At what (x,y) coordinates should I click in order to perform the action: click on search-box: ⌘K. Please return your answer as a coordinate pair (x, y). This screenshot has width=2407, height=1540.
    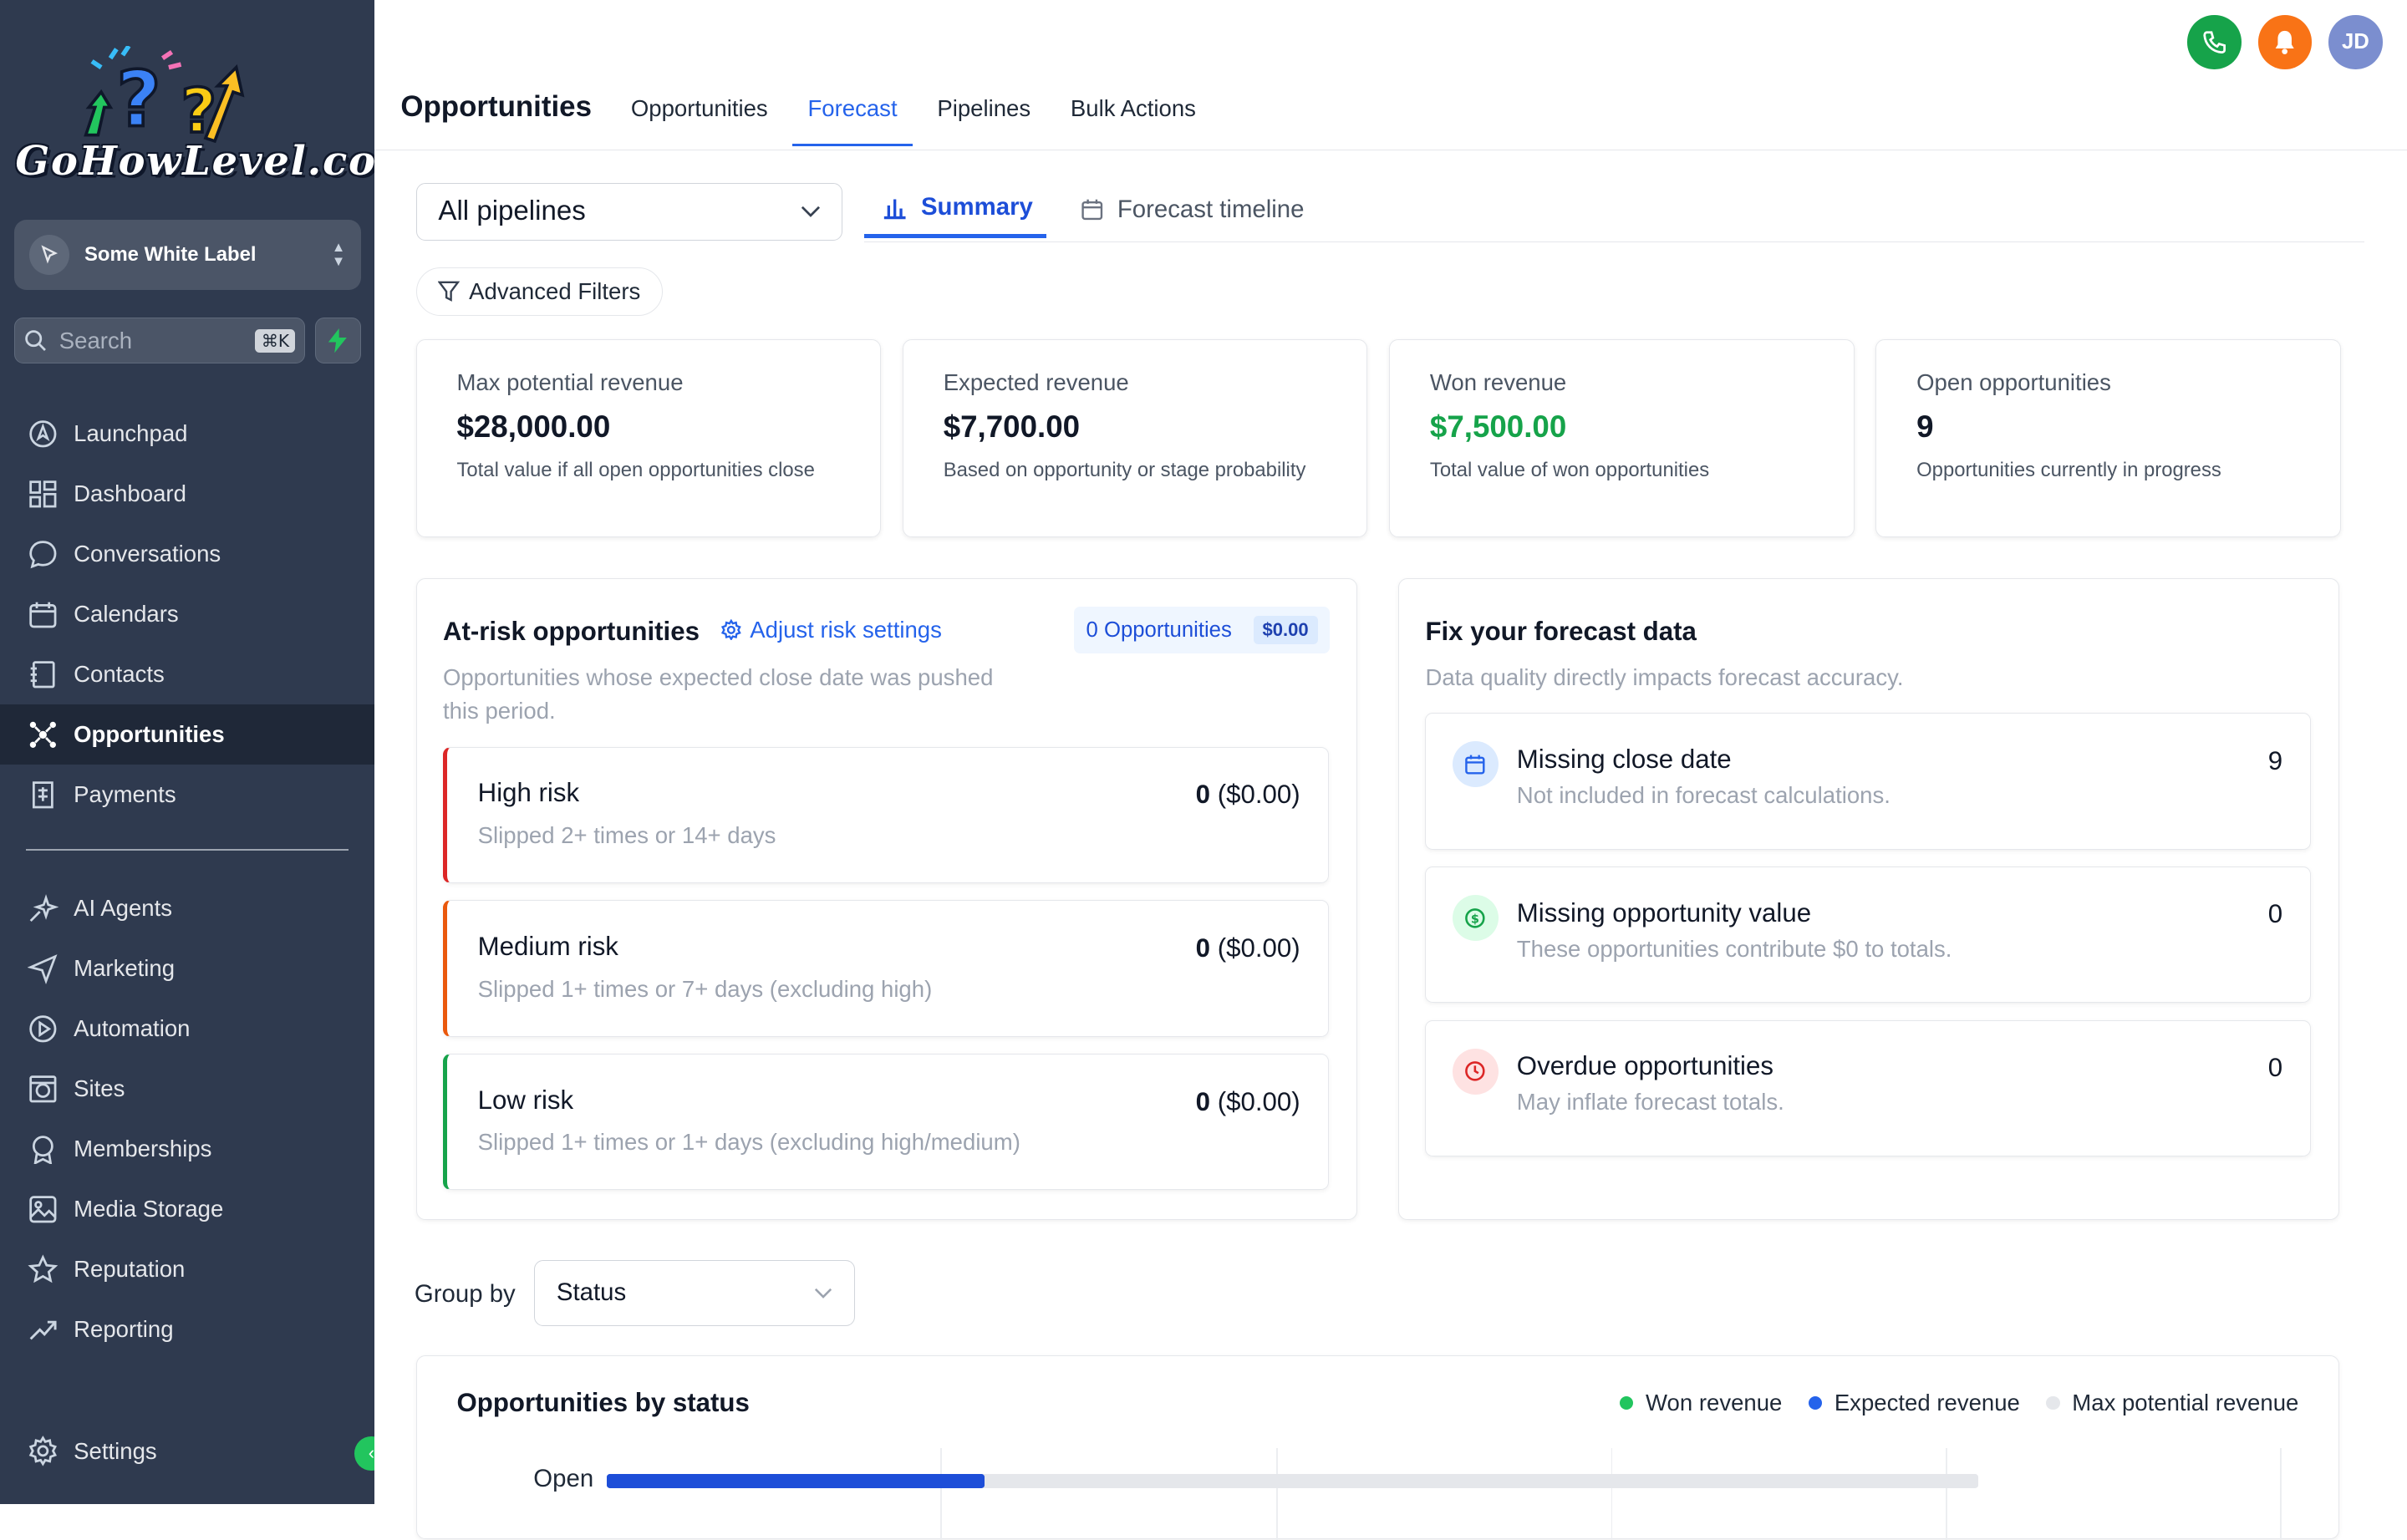
    Looking at the image, I should click on (159, 341).